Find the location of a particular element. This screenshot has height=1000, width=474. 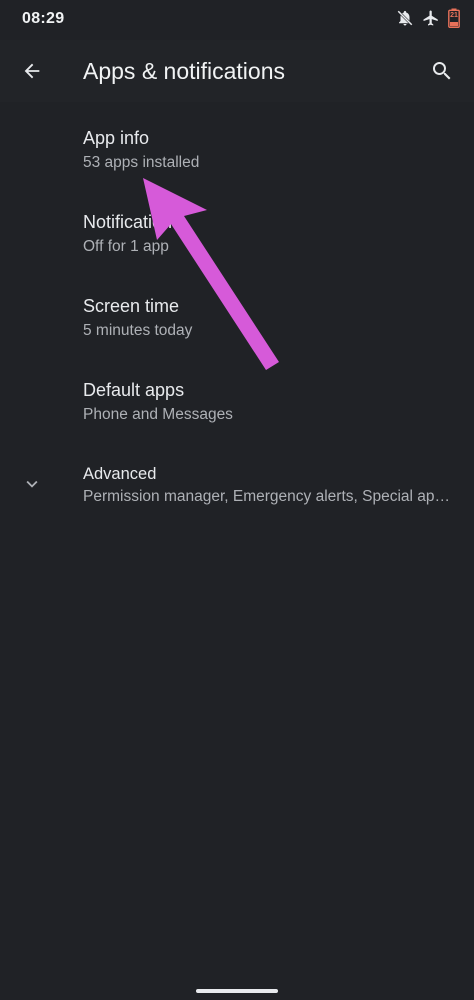

item-title: Default apps is located at coordinates (134, 390).